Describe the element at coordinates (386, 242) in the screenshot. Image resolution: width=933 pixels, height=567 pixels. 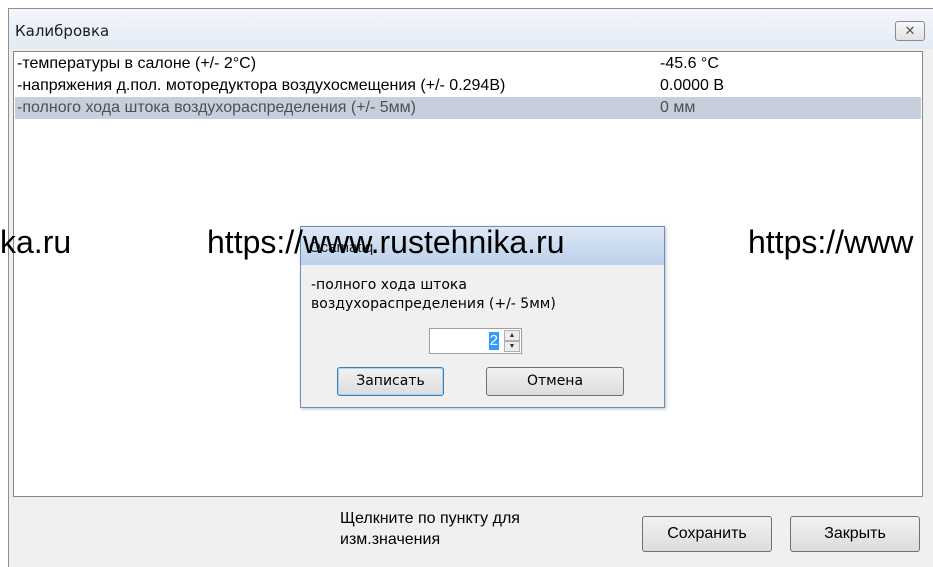
I see `watermark-center: https://www.rustehnika.ru` at that location.